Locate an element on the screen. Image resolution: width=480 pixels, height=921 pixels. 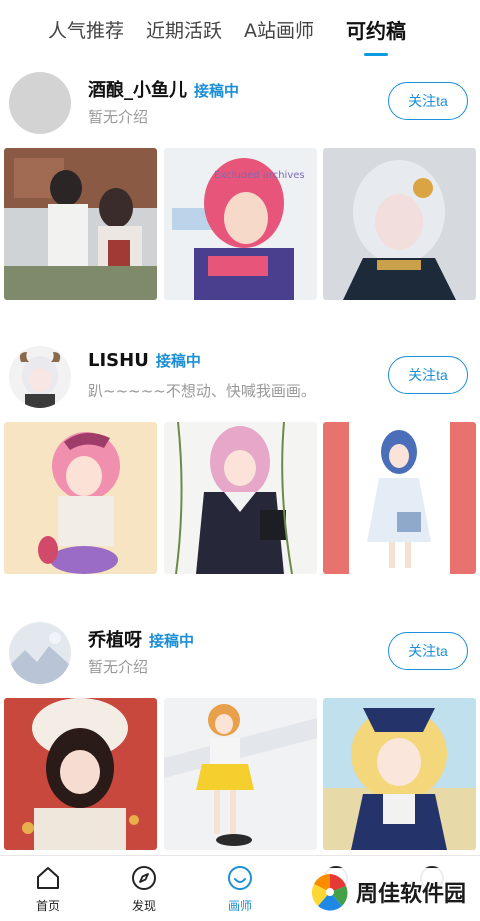
site-watermark: 周佳软件园 is located at coordinates (387, 892).